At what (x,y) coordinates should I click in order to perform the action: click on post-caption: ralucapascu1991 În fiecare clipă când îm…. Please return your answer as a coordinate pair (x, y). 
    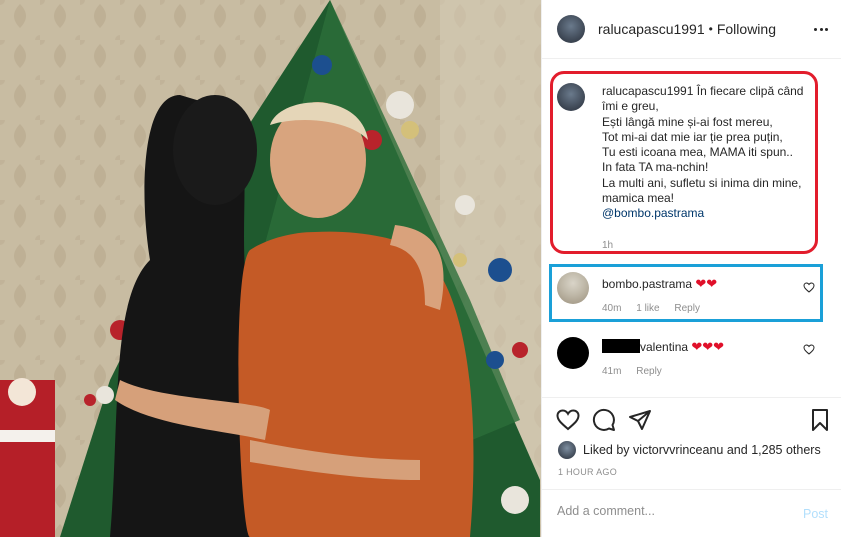
    Looking at the image, I should click on (709, 153).